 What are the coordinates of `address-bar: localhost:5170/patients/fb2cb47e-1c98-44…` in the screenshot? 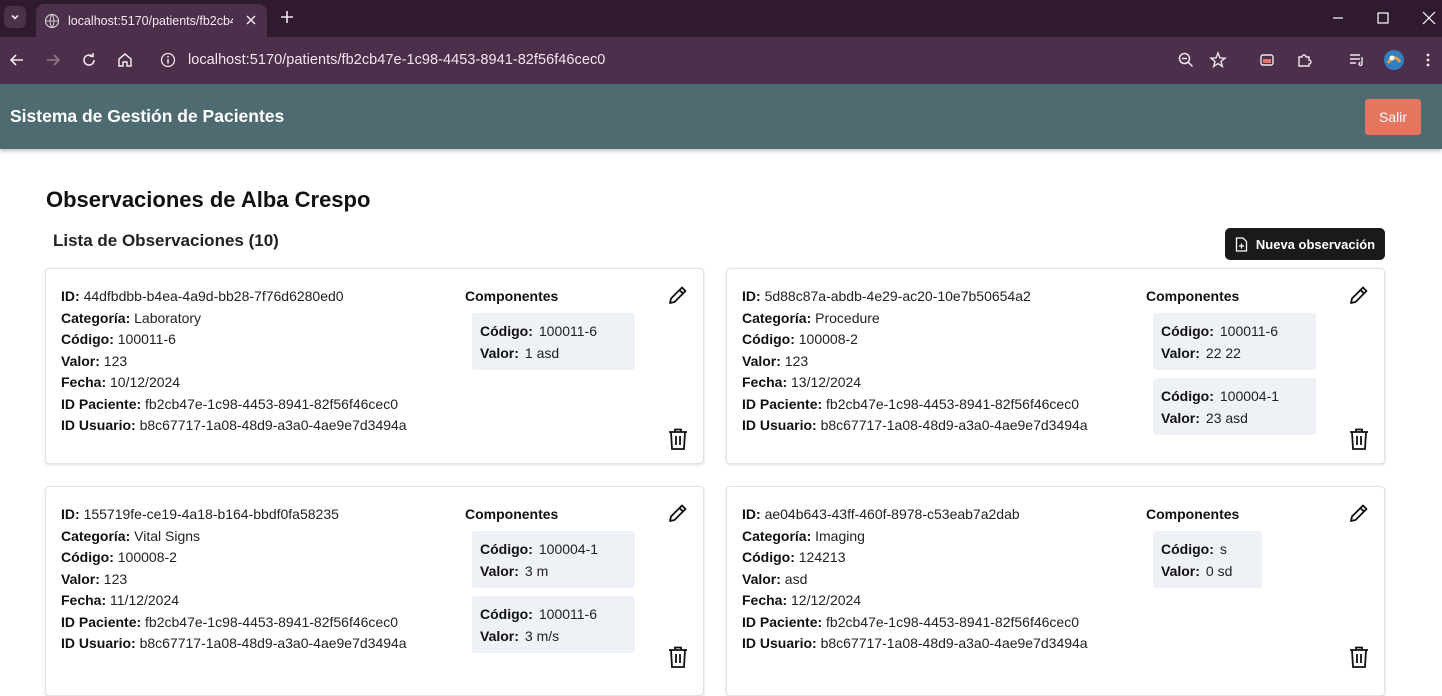 It's located at (695, 60).